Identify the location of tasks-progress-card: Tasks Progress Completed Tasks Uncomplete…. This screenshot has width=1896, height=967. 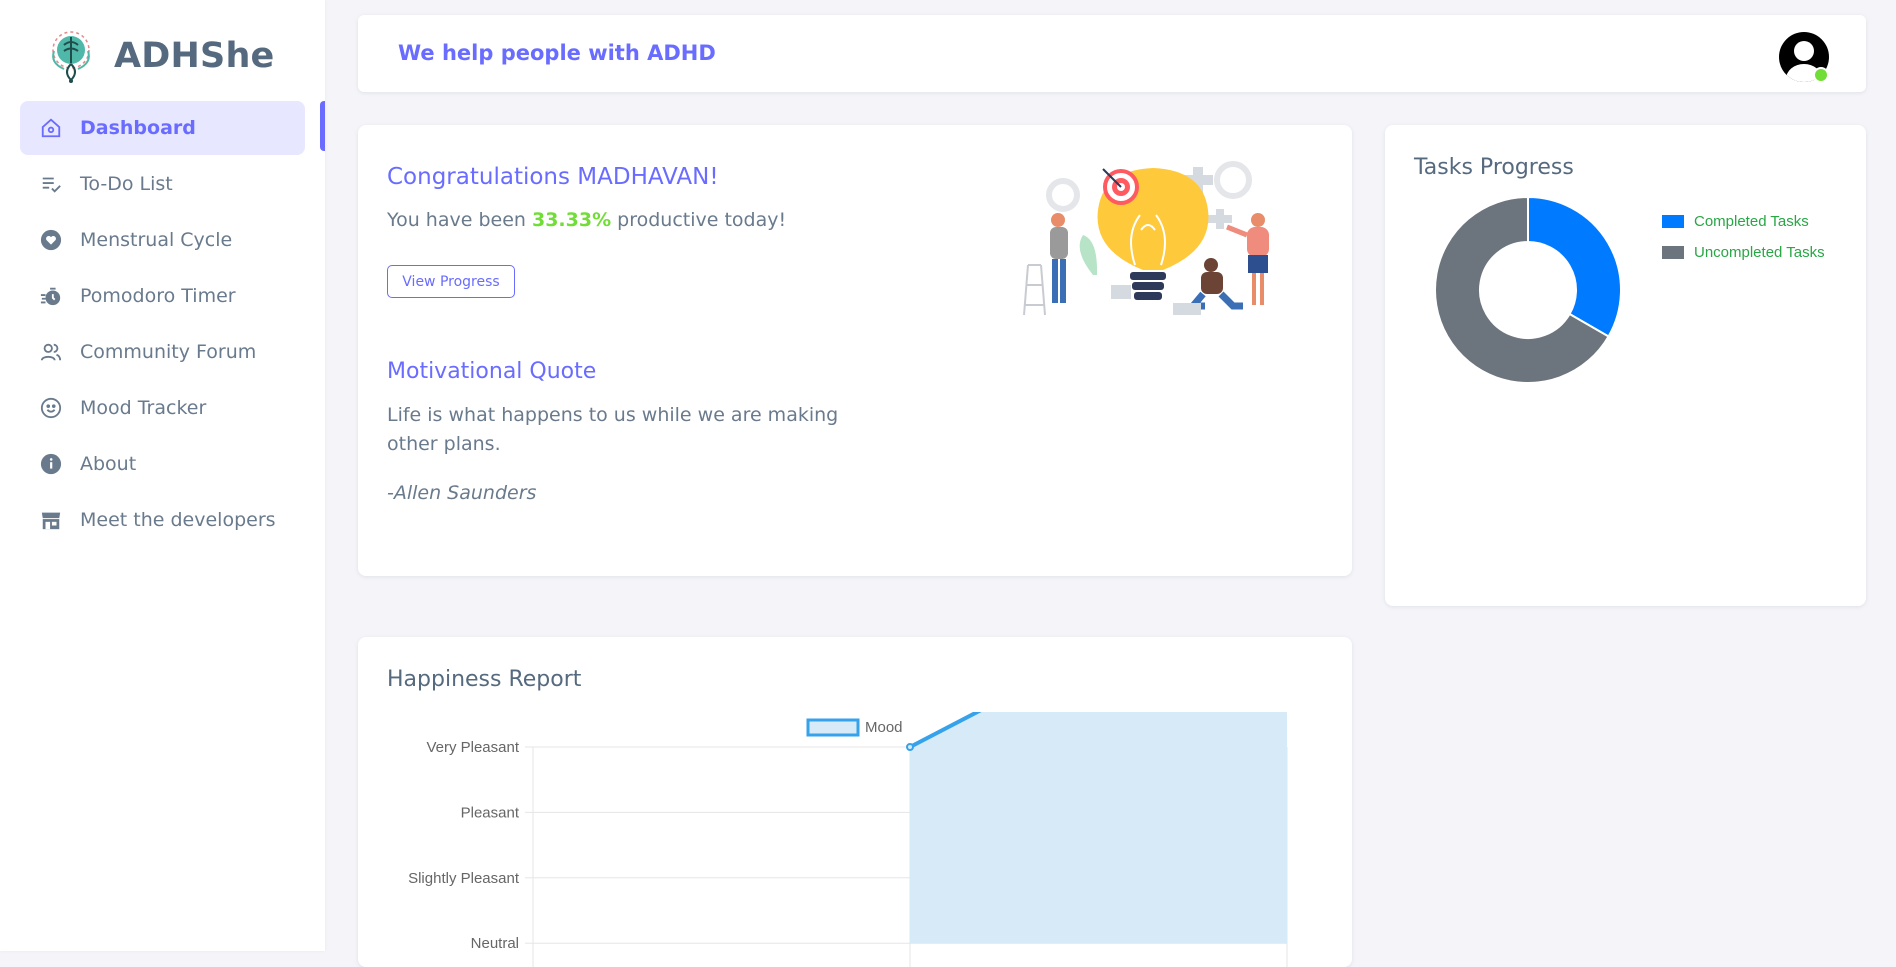
(1625, 365).